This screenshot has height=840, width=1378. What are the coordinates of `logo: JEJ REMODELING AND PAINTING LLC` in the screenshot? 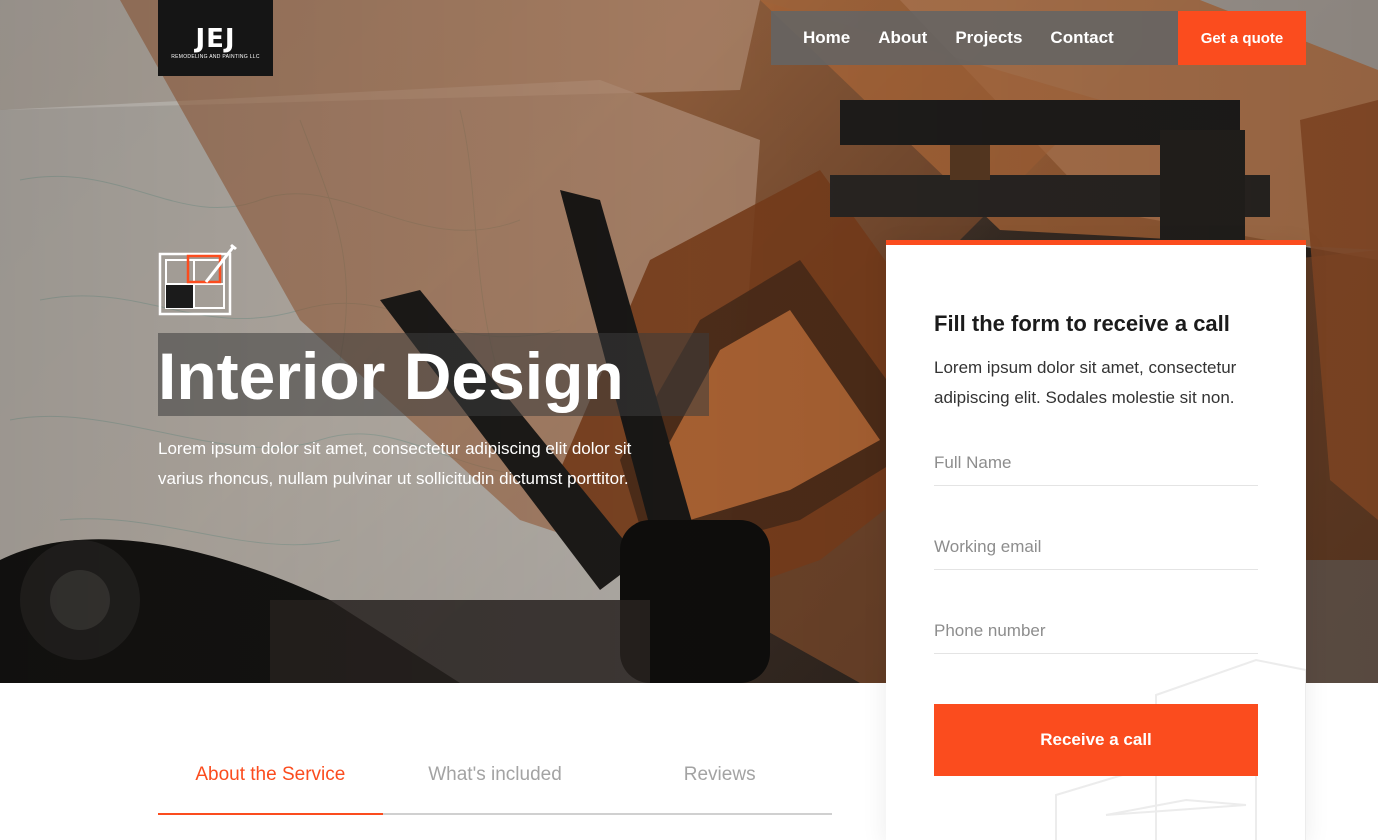 It's located at (215, 38).